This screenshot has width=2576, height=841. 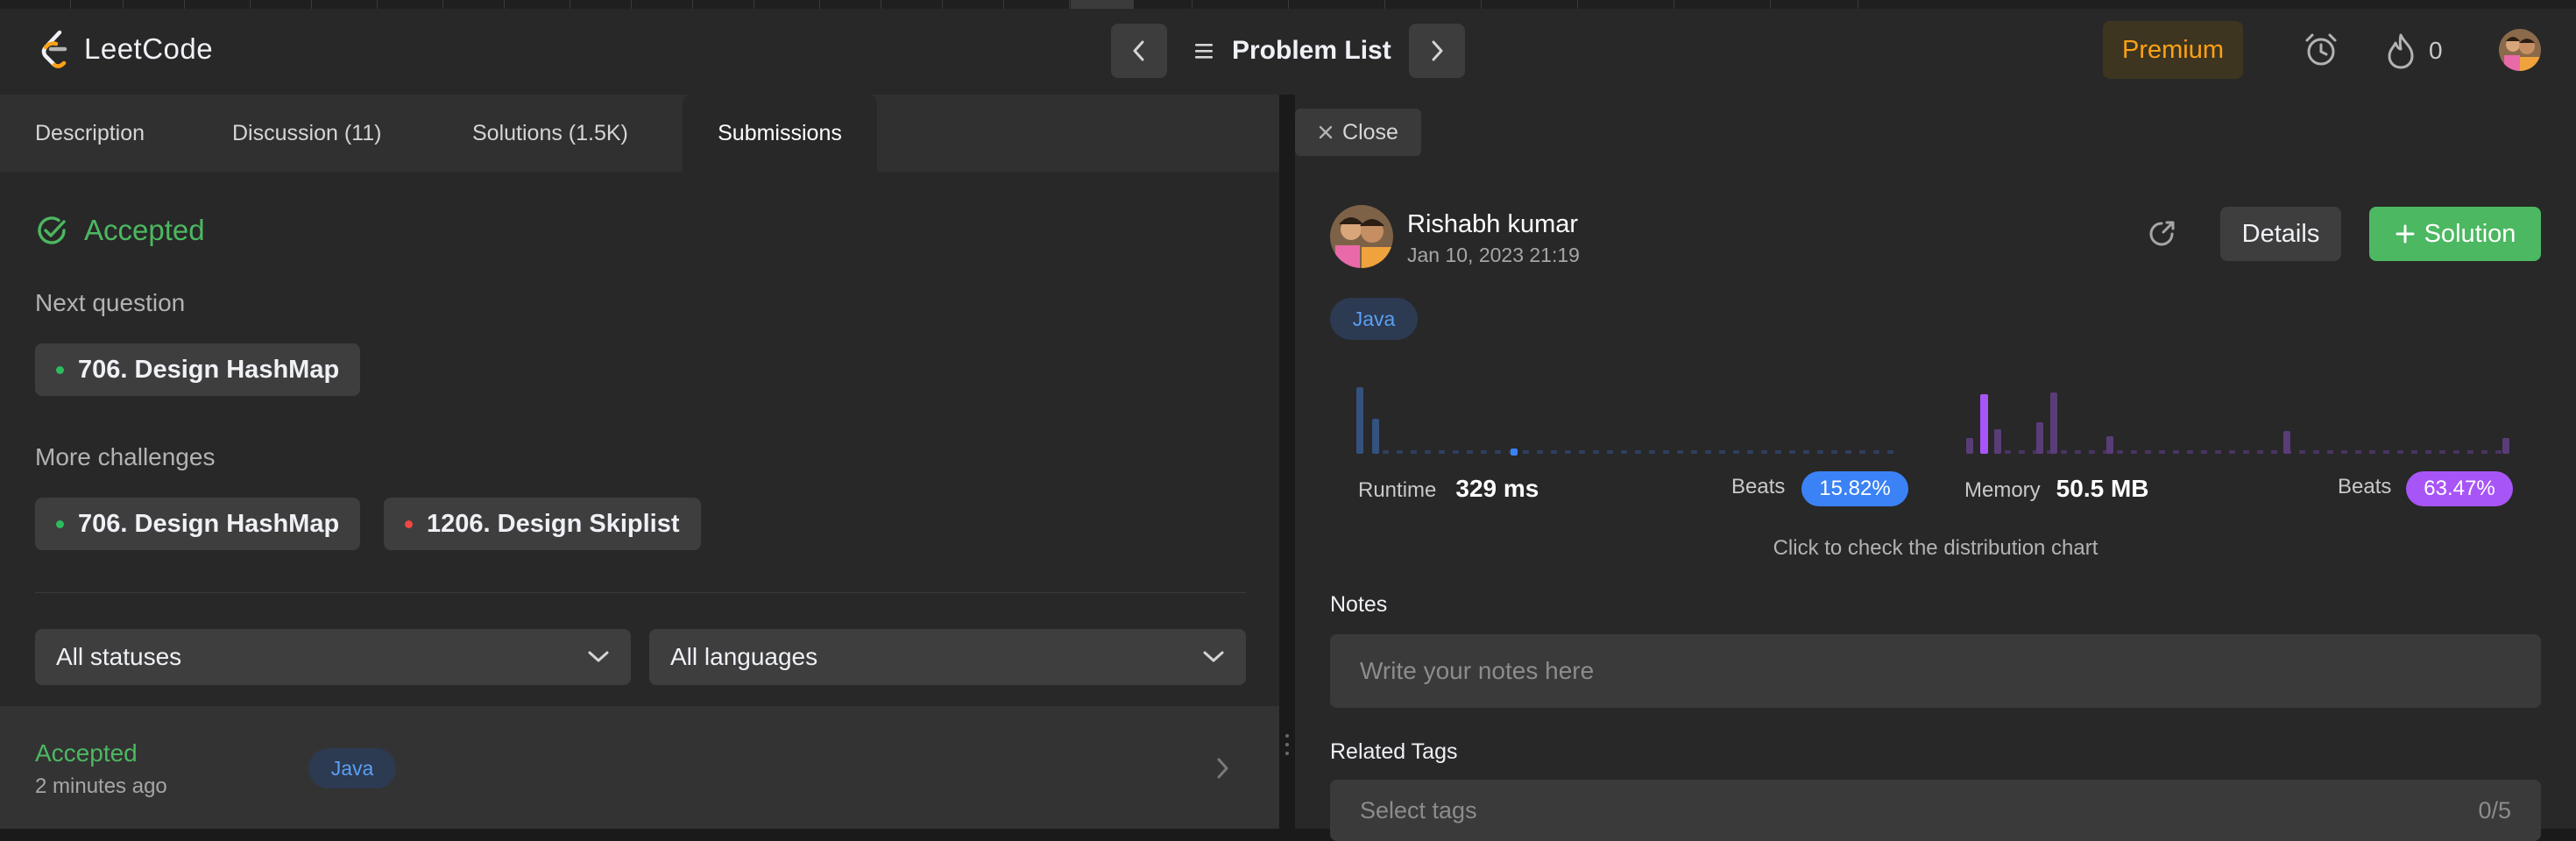 I want to click on chevron-left-icon, so click(x=1138, y=50).